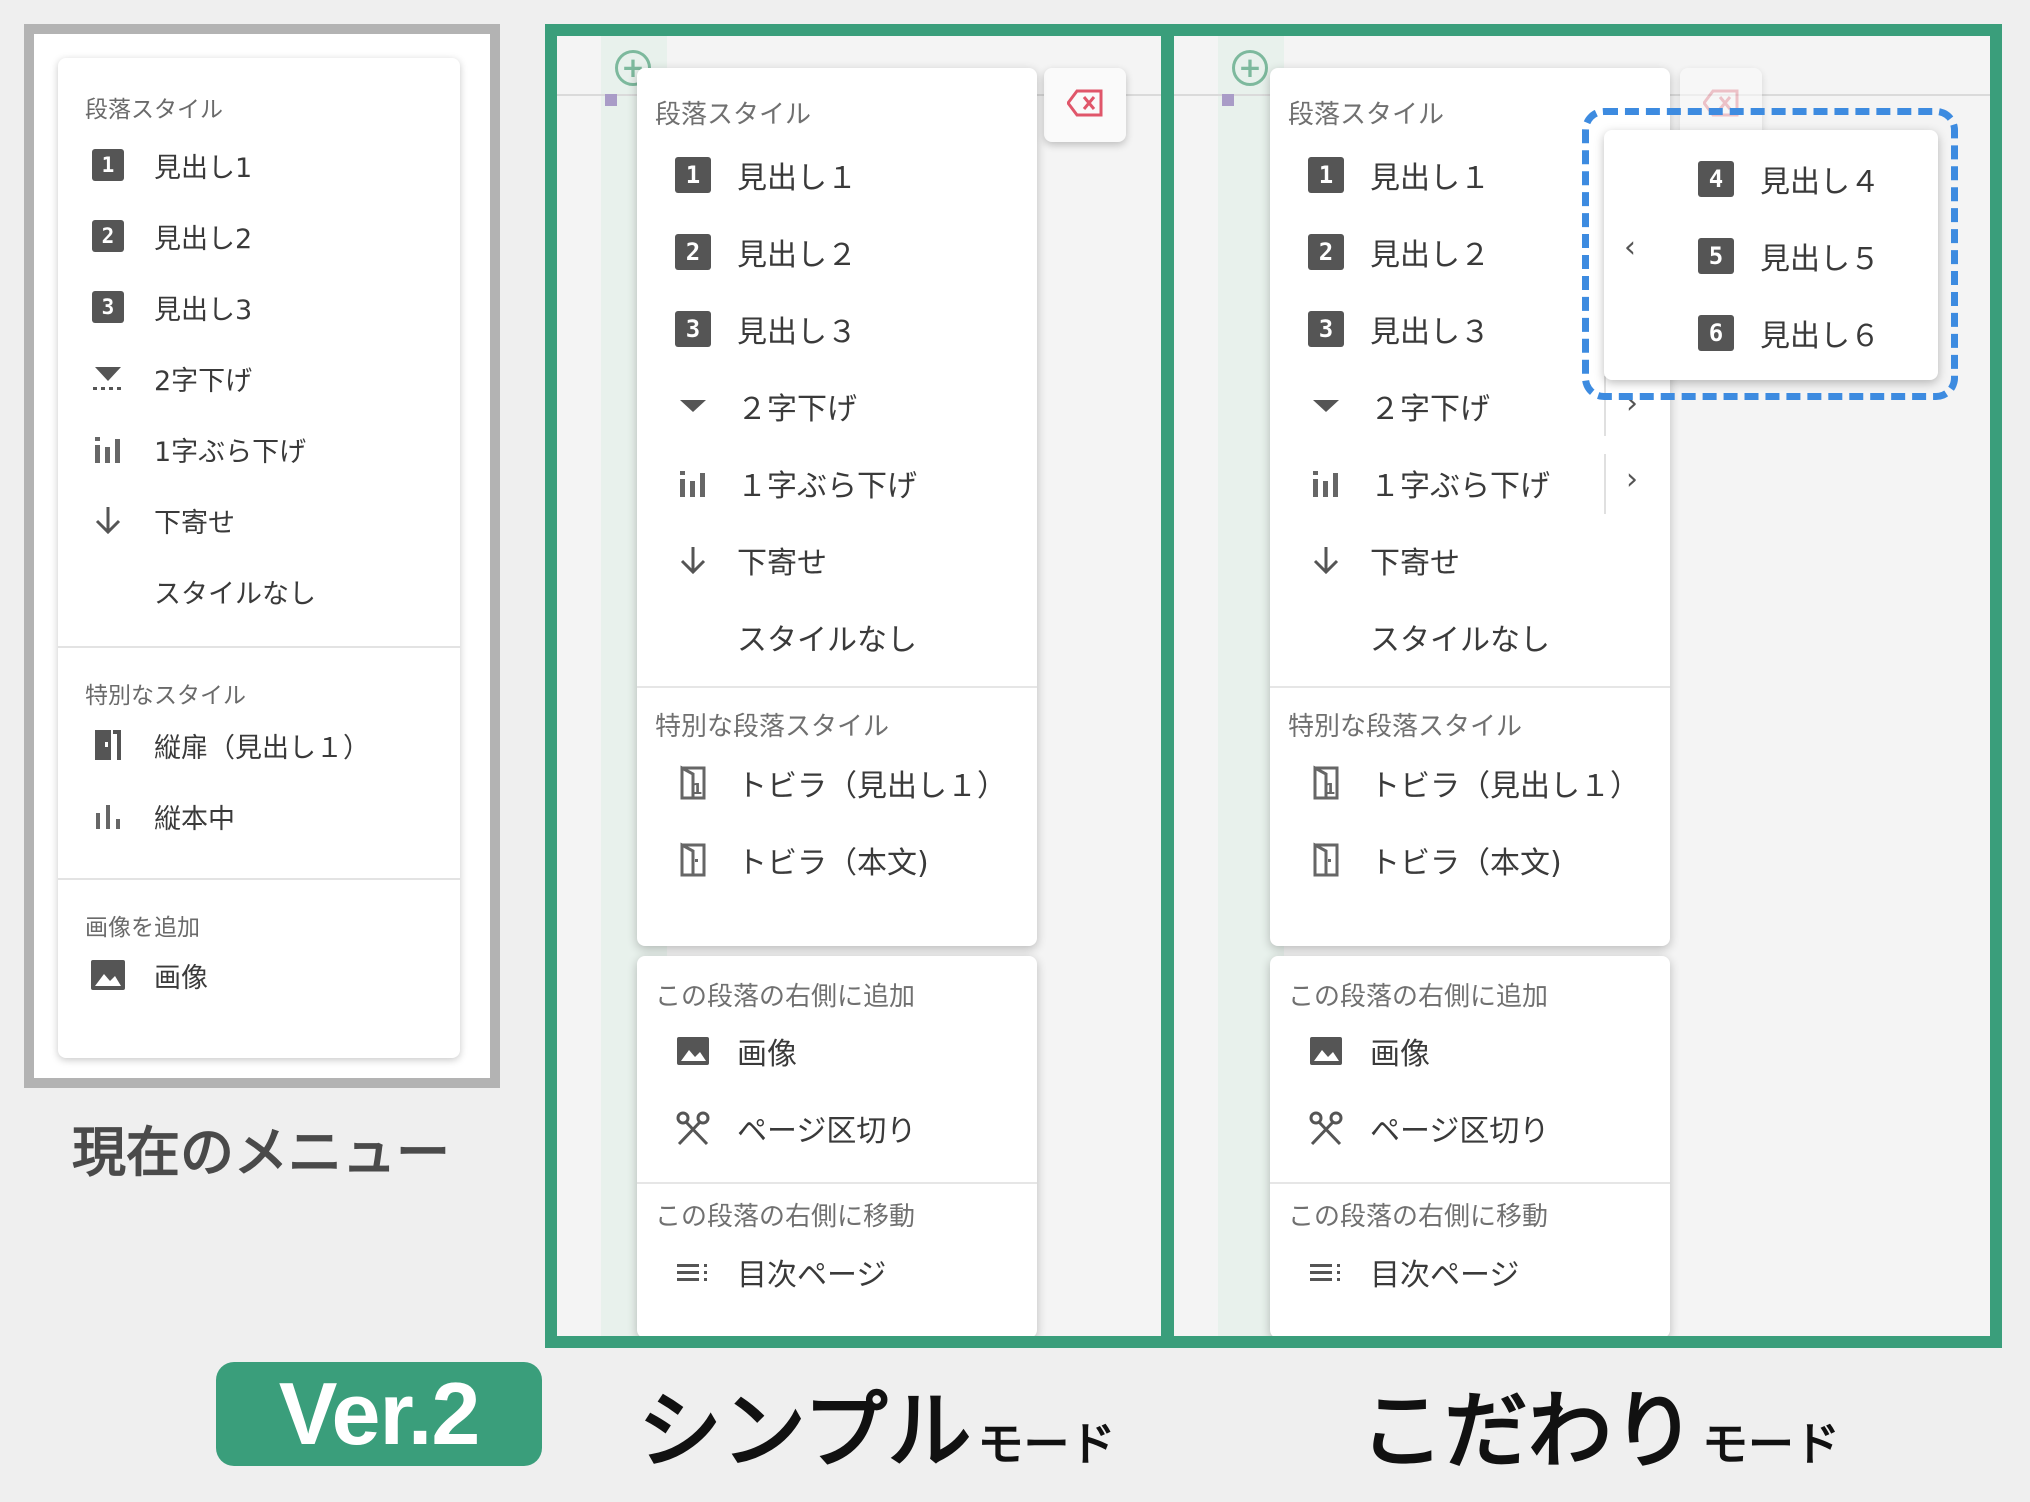  I want to click on menu-item-indent-2: 2字下げ, so click(253, 378).